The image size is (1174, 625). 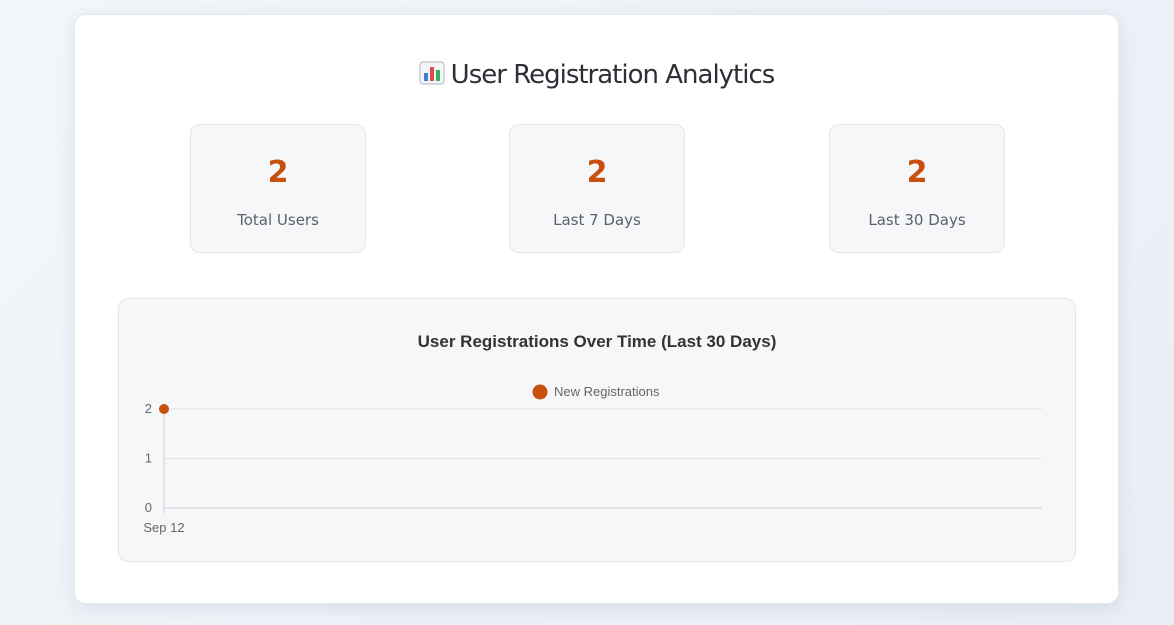 I want to click on stat-card-total-users: 2 Total Users, so click(x=278, y=188).